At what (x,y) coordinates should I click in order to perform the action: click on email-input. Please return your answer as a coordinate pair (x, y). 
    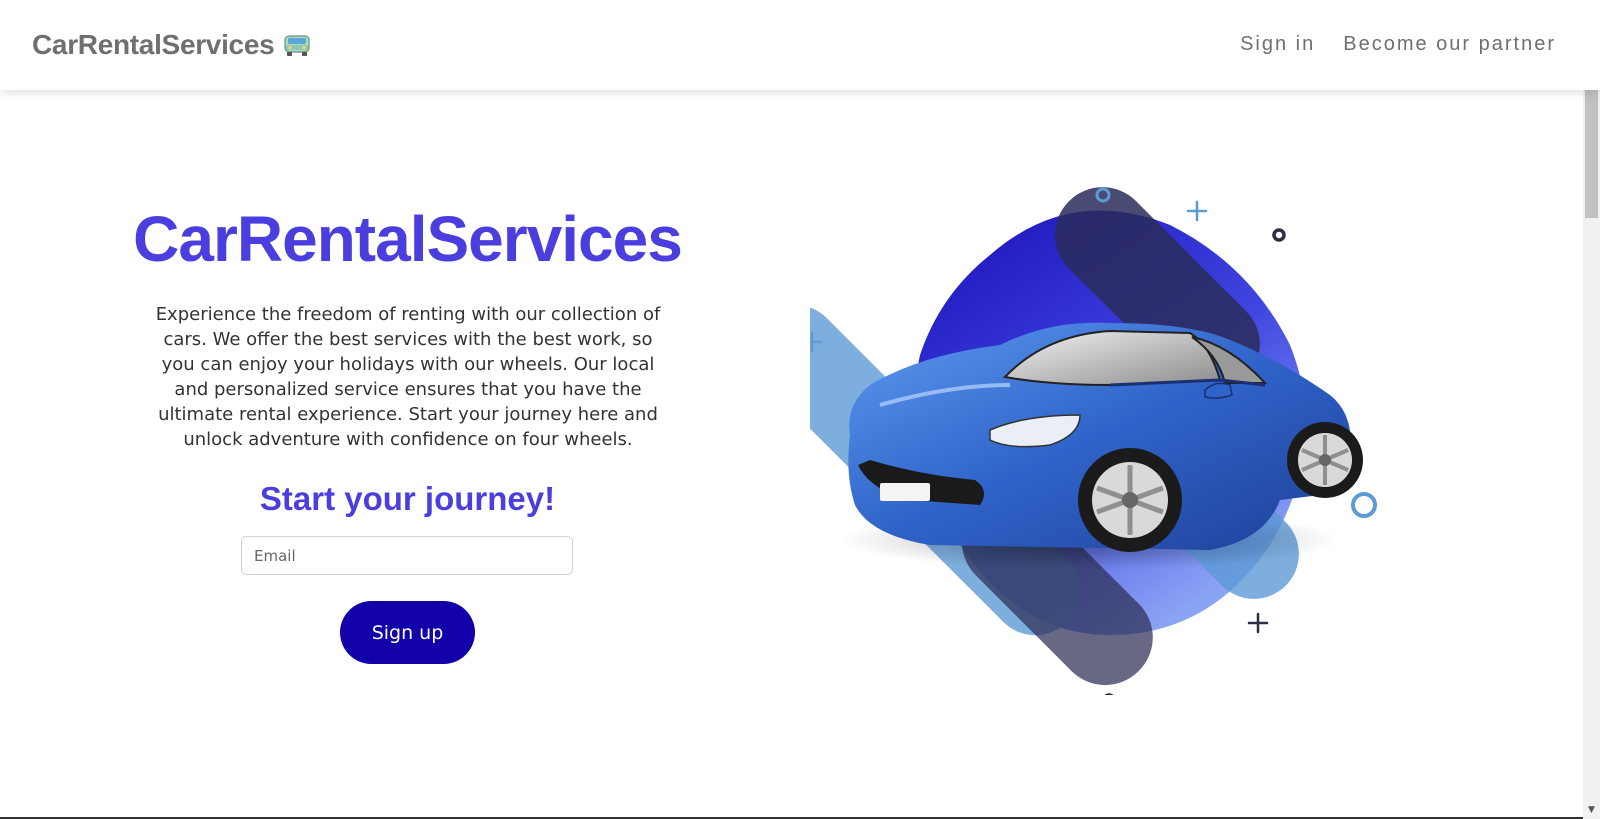
    Looking at the image, I should click on (407, 555).